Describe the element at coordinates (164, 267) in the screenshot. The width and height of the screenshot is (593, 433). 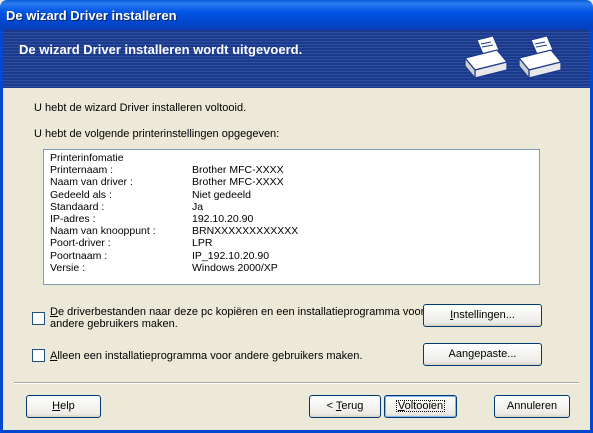
I see `list-item: Versie : Windows 2000/XP` at that location.